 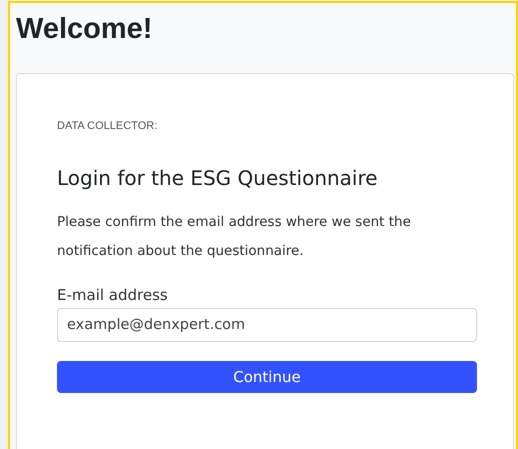 I want to click on email-label: E-mail address, so click(x=113, y=295).